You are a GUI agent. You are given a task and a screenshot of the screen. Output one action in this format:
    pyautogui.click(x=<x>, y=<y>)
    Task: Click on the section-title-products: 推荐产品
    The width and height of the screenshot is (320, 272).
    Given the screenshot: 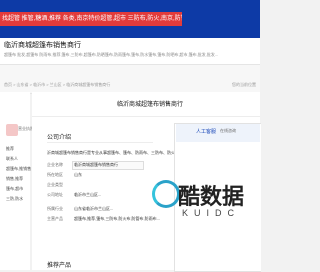 What is the action you would take?
    pyautogui.click(x=59, y=266)
    